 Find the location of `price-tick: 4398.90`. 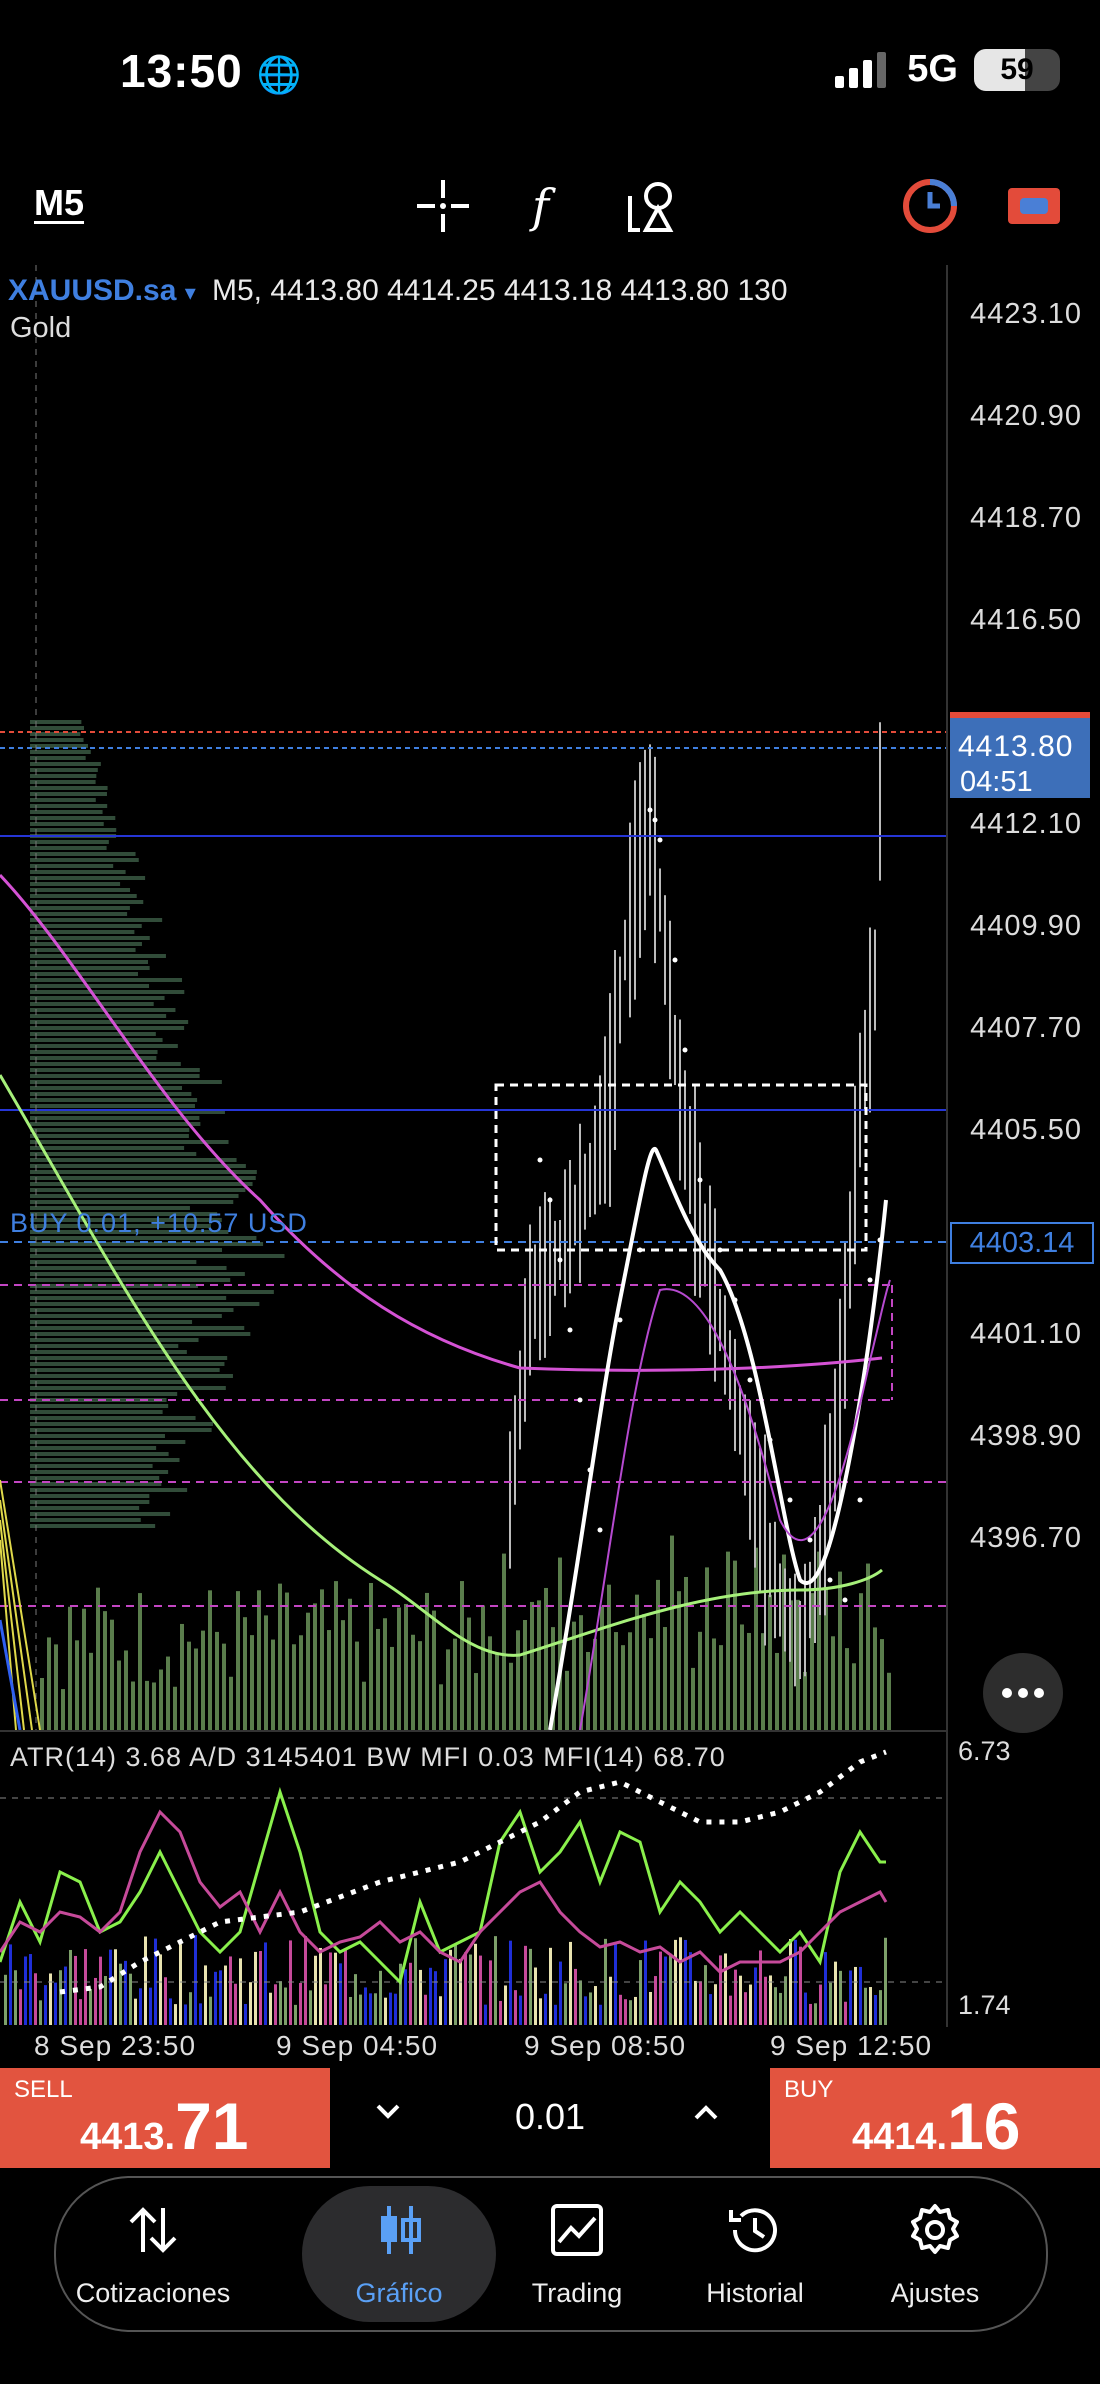

price-tick: 4398.90 is located at coordinates (1026, 1436).